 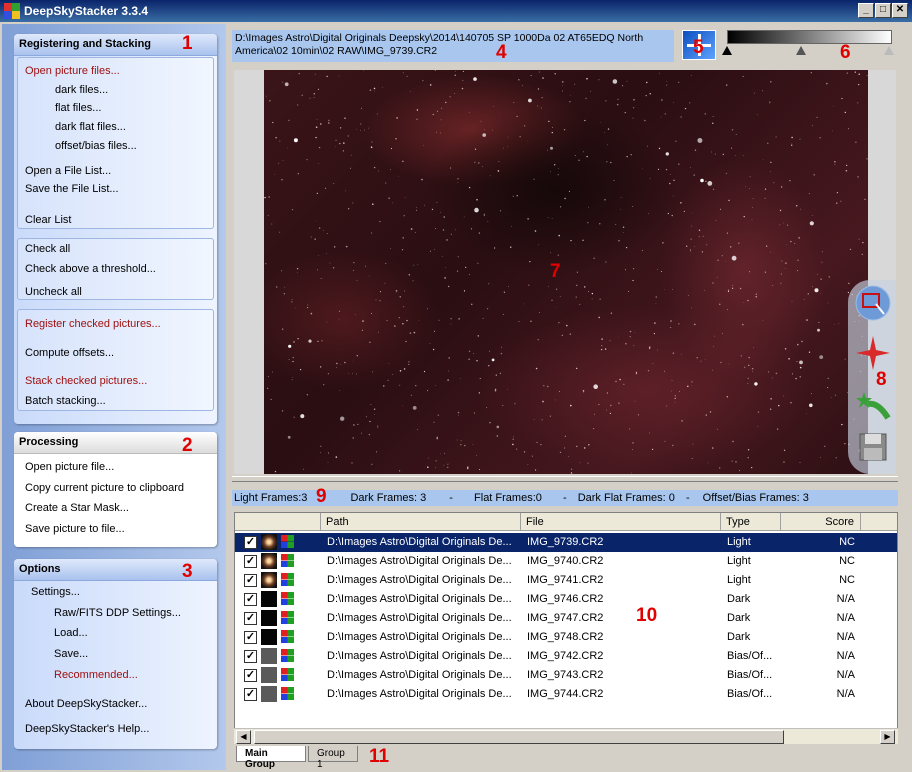 What do you see at coordinates (889, 50) in the screenshot?
I see `white-point-handle` at bounding box center [889, 50].